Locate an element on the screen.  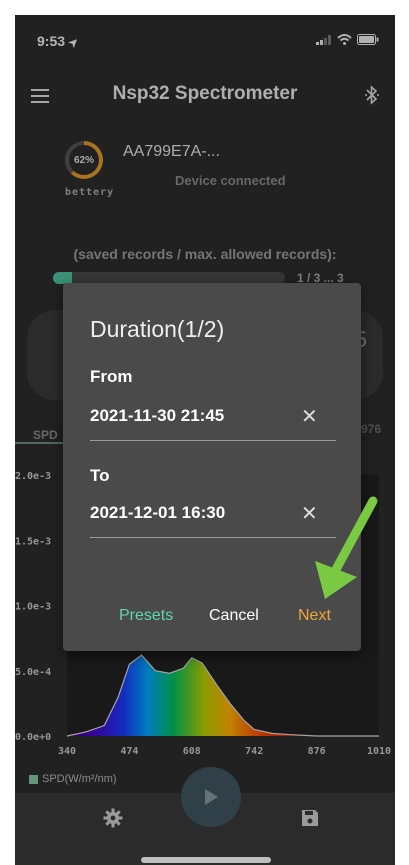
next-button: Next is located at coordinates (314, 616).